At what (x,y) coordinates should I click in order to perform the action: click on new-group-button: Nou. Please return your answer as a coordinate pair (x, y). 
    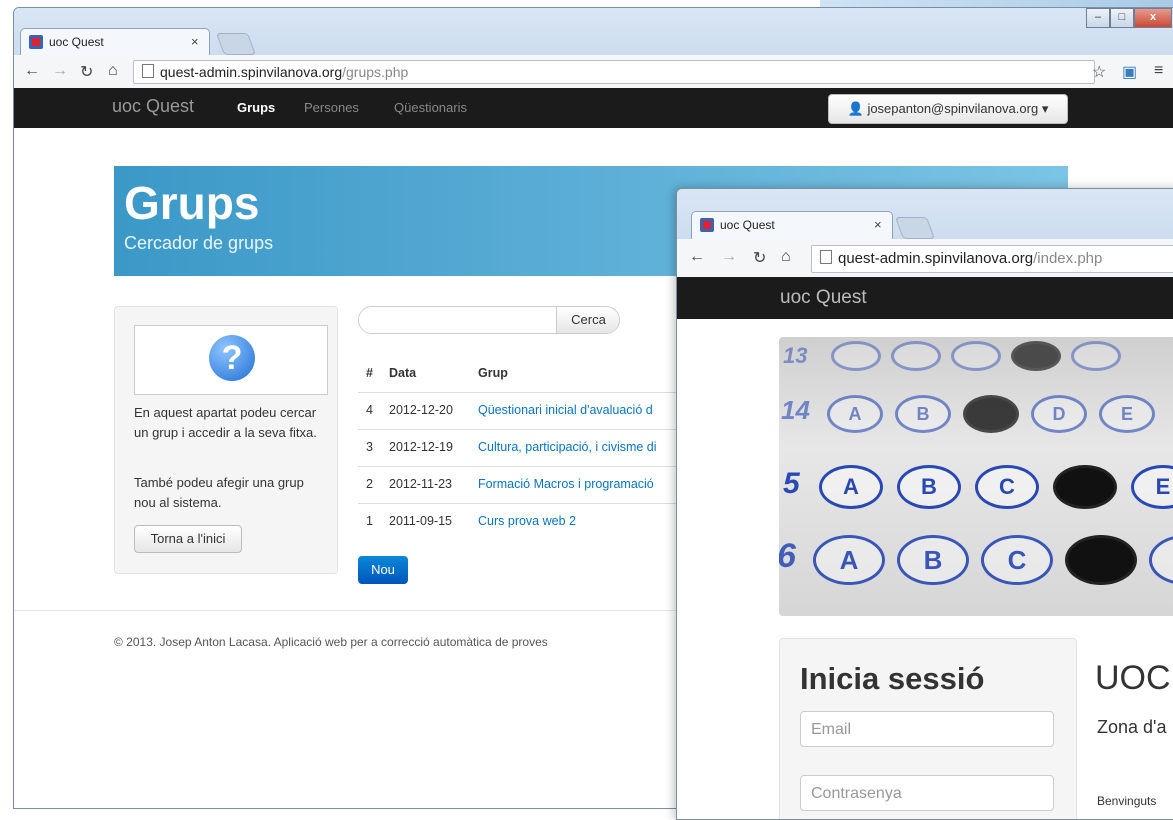
    Looking at the image, I should click on (383, 570).